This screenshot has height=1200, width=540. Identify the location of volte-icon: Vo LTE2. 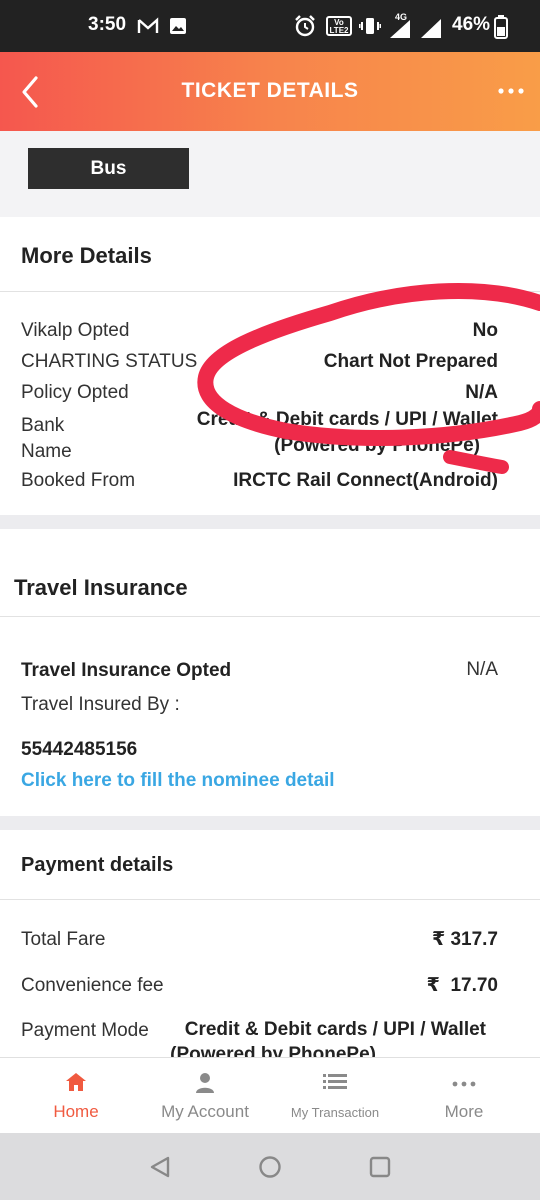
(339, 26).